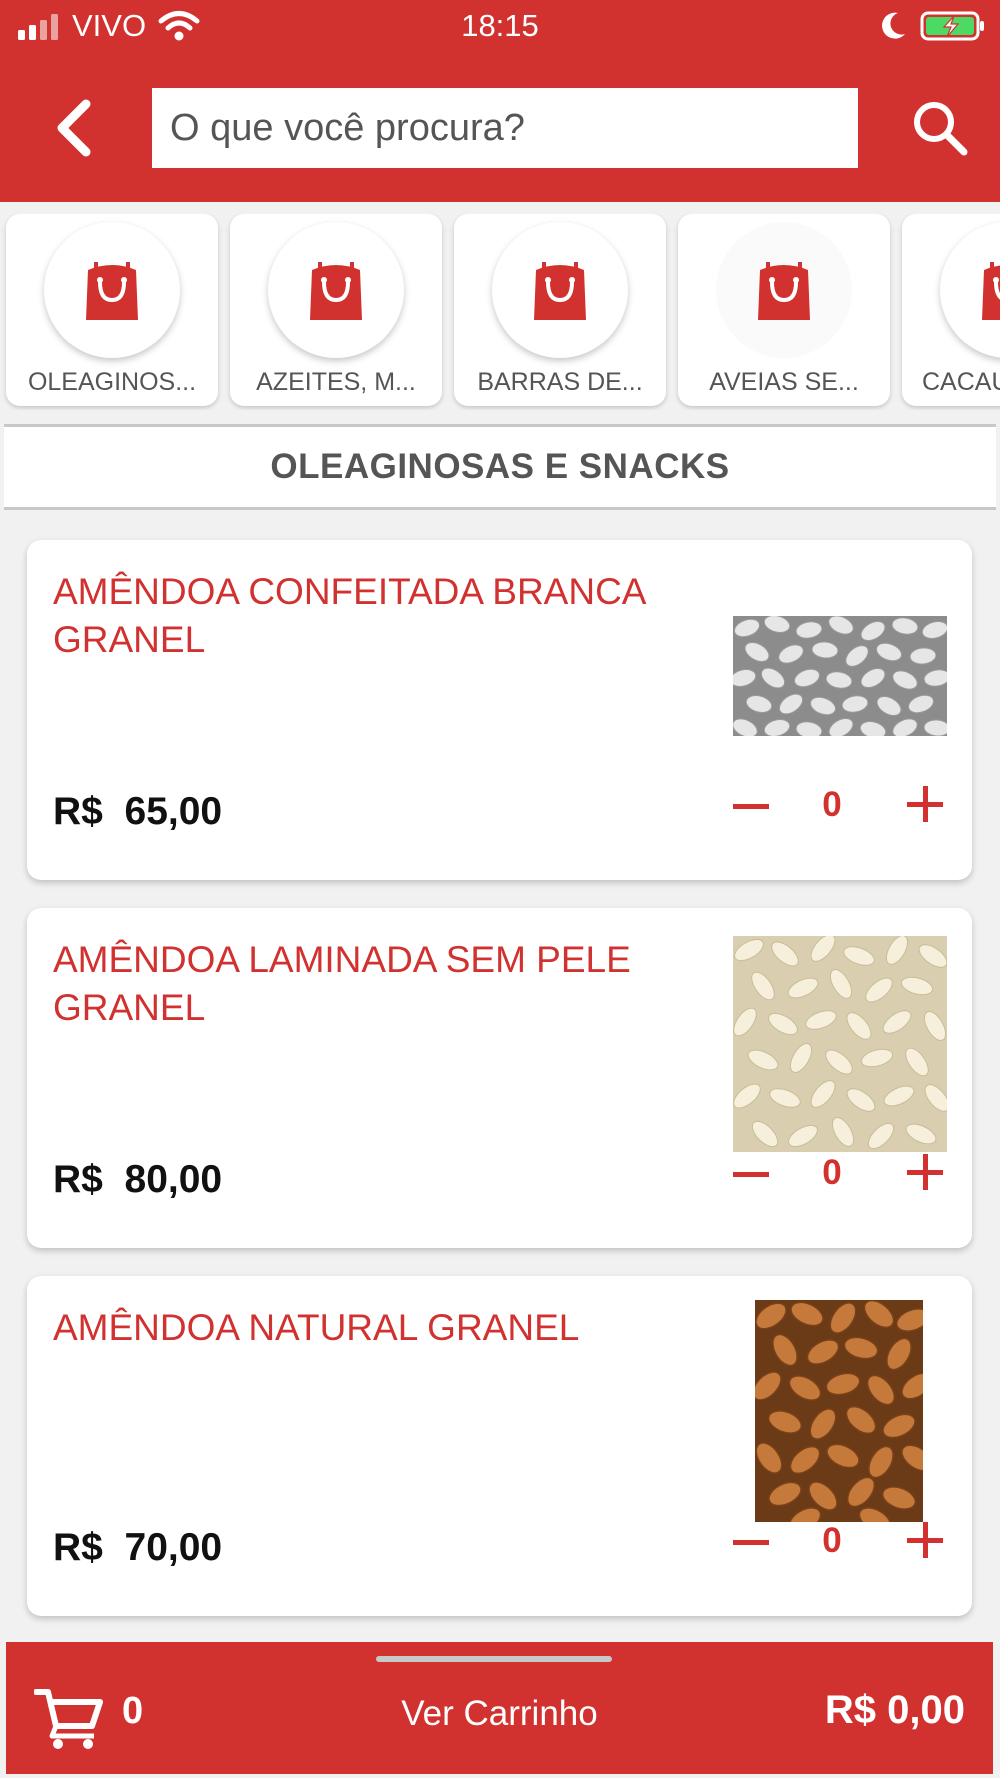  Describe the element at coordinates (961, 382) in the screenshot. I see `category-label: CACAU` at that location.